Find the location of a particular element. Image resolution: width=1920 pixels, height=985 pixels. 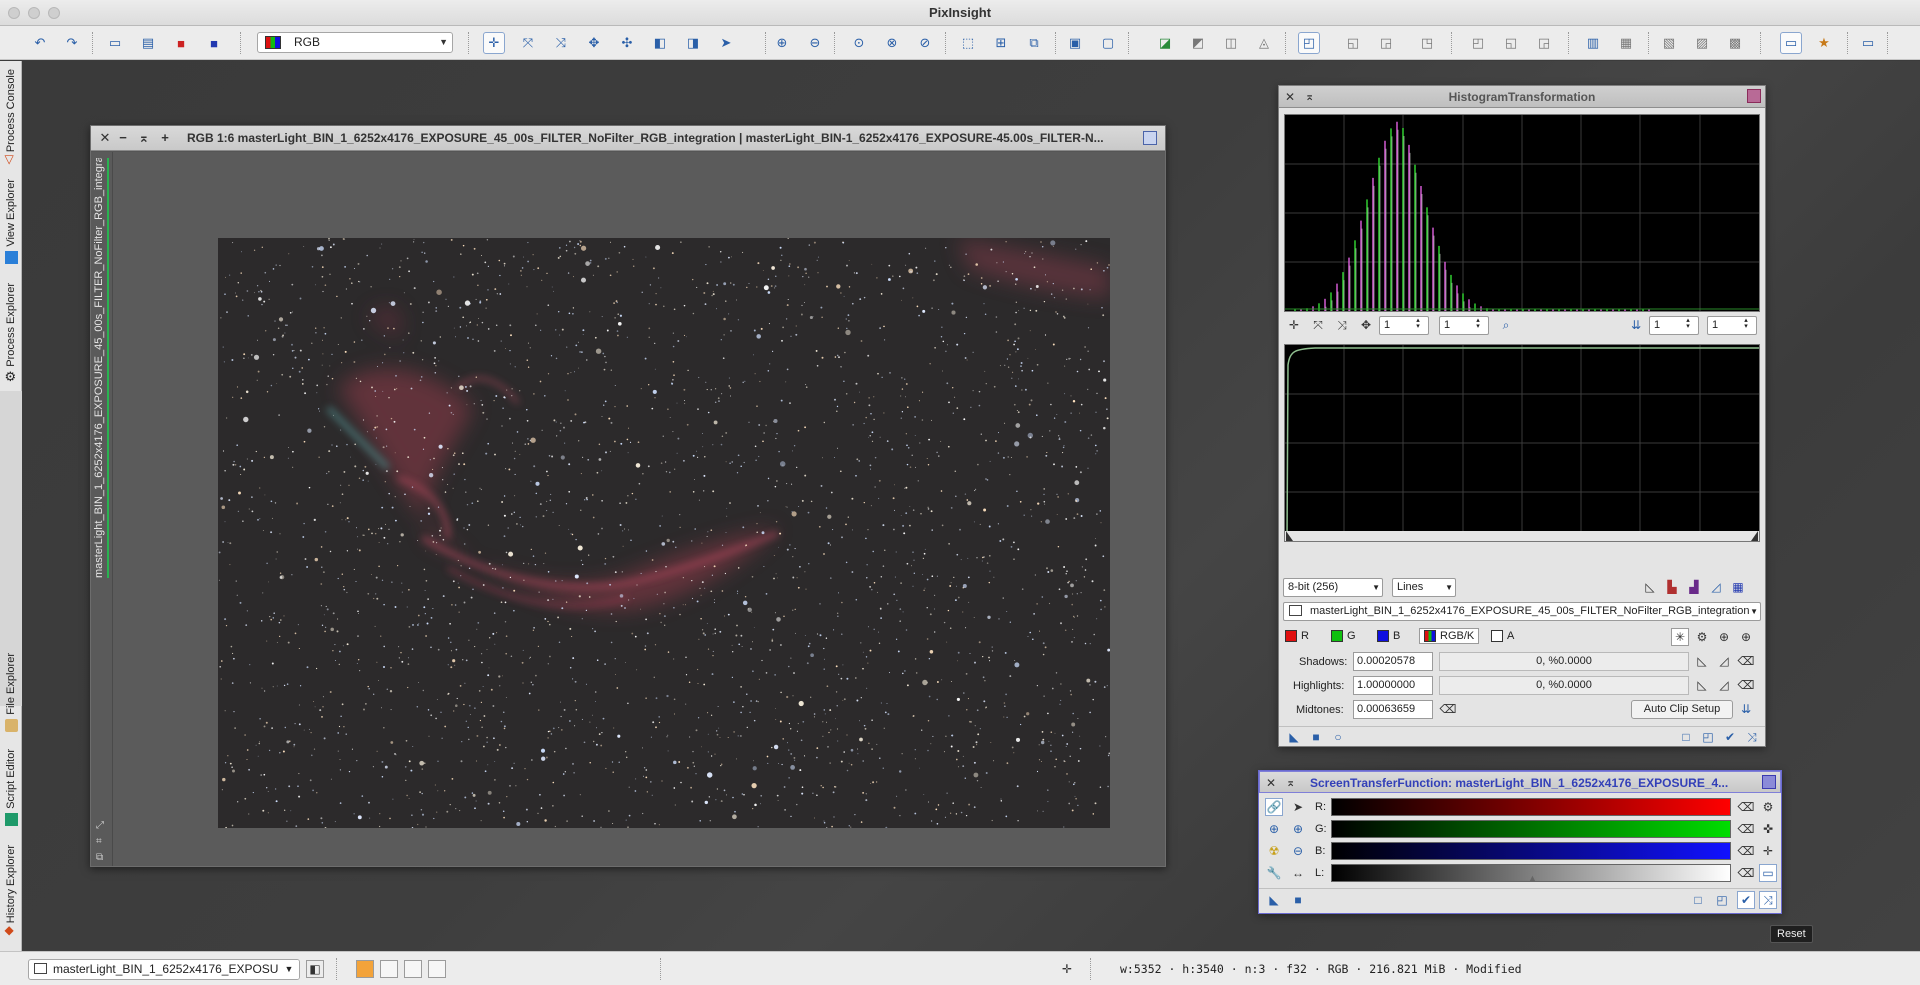

zoom-fit-window-icon: ⊘ is located at coordinates (925, 43).